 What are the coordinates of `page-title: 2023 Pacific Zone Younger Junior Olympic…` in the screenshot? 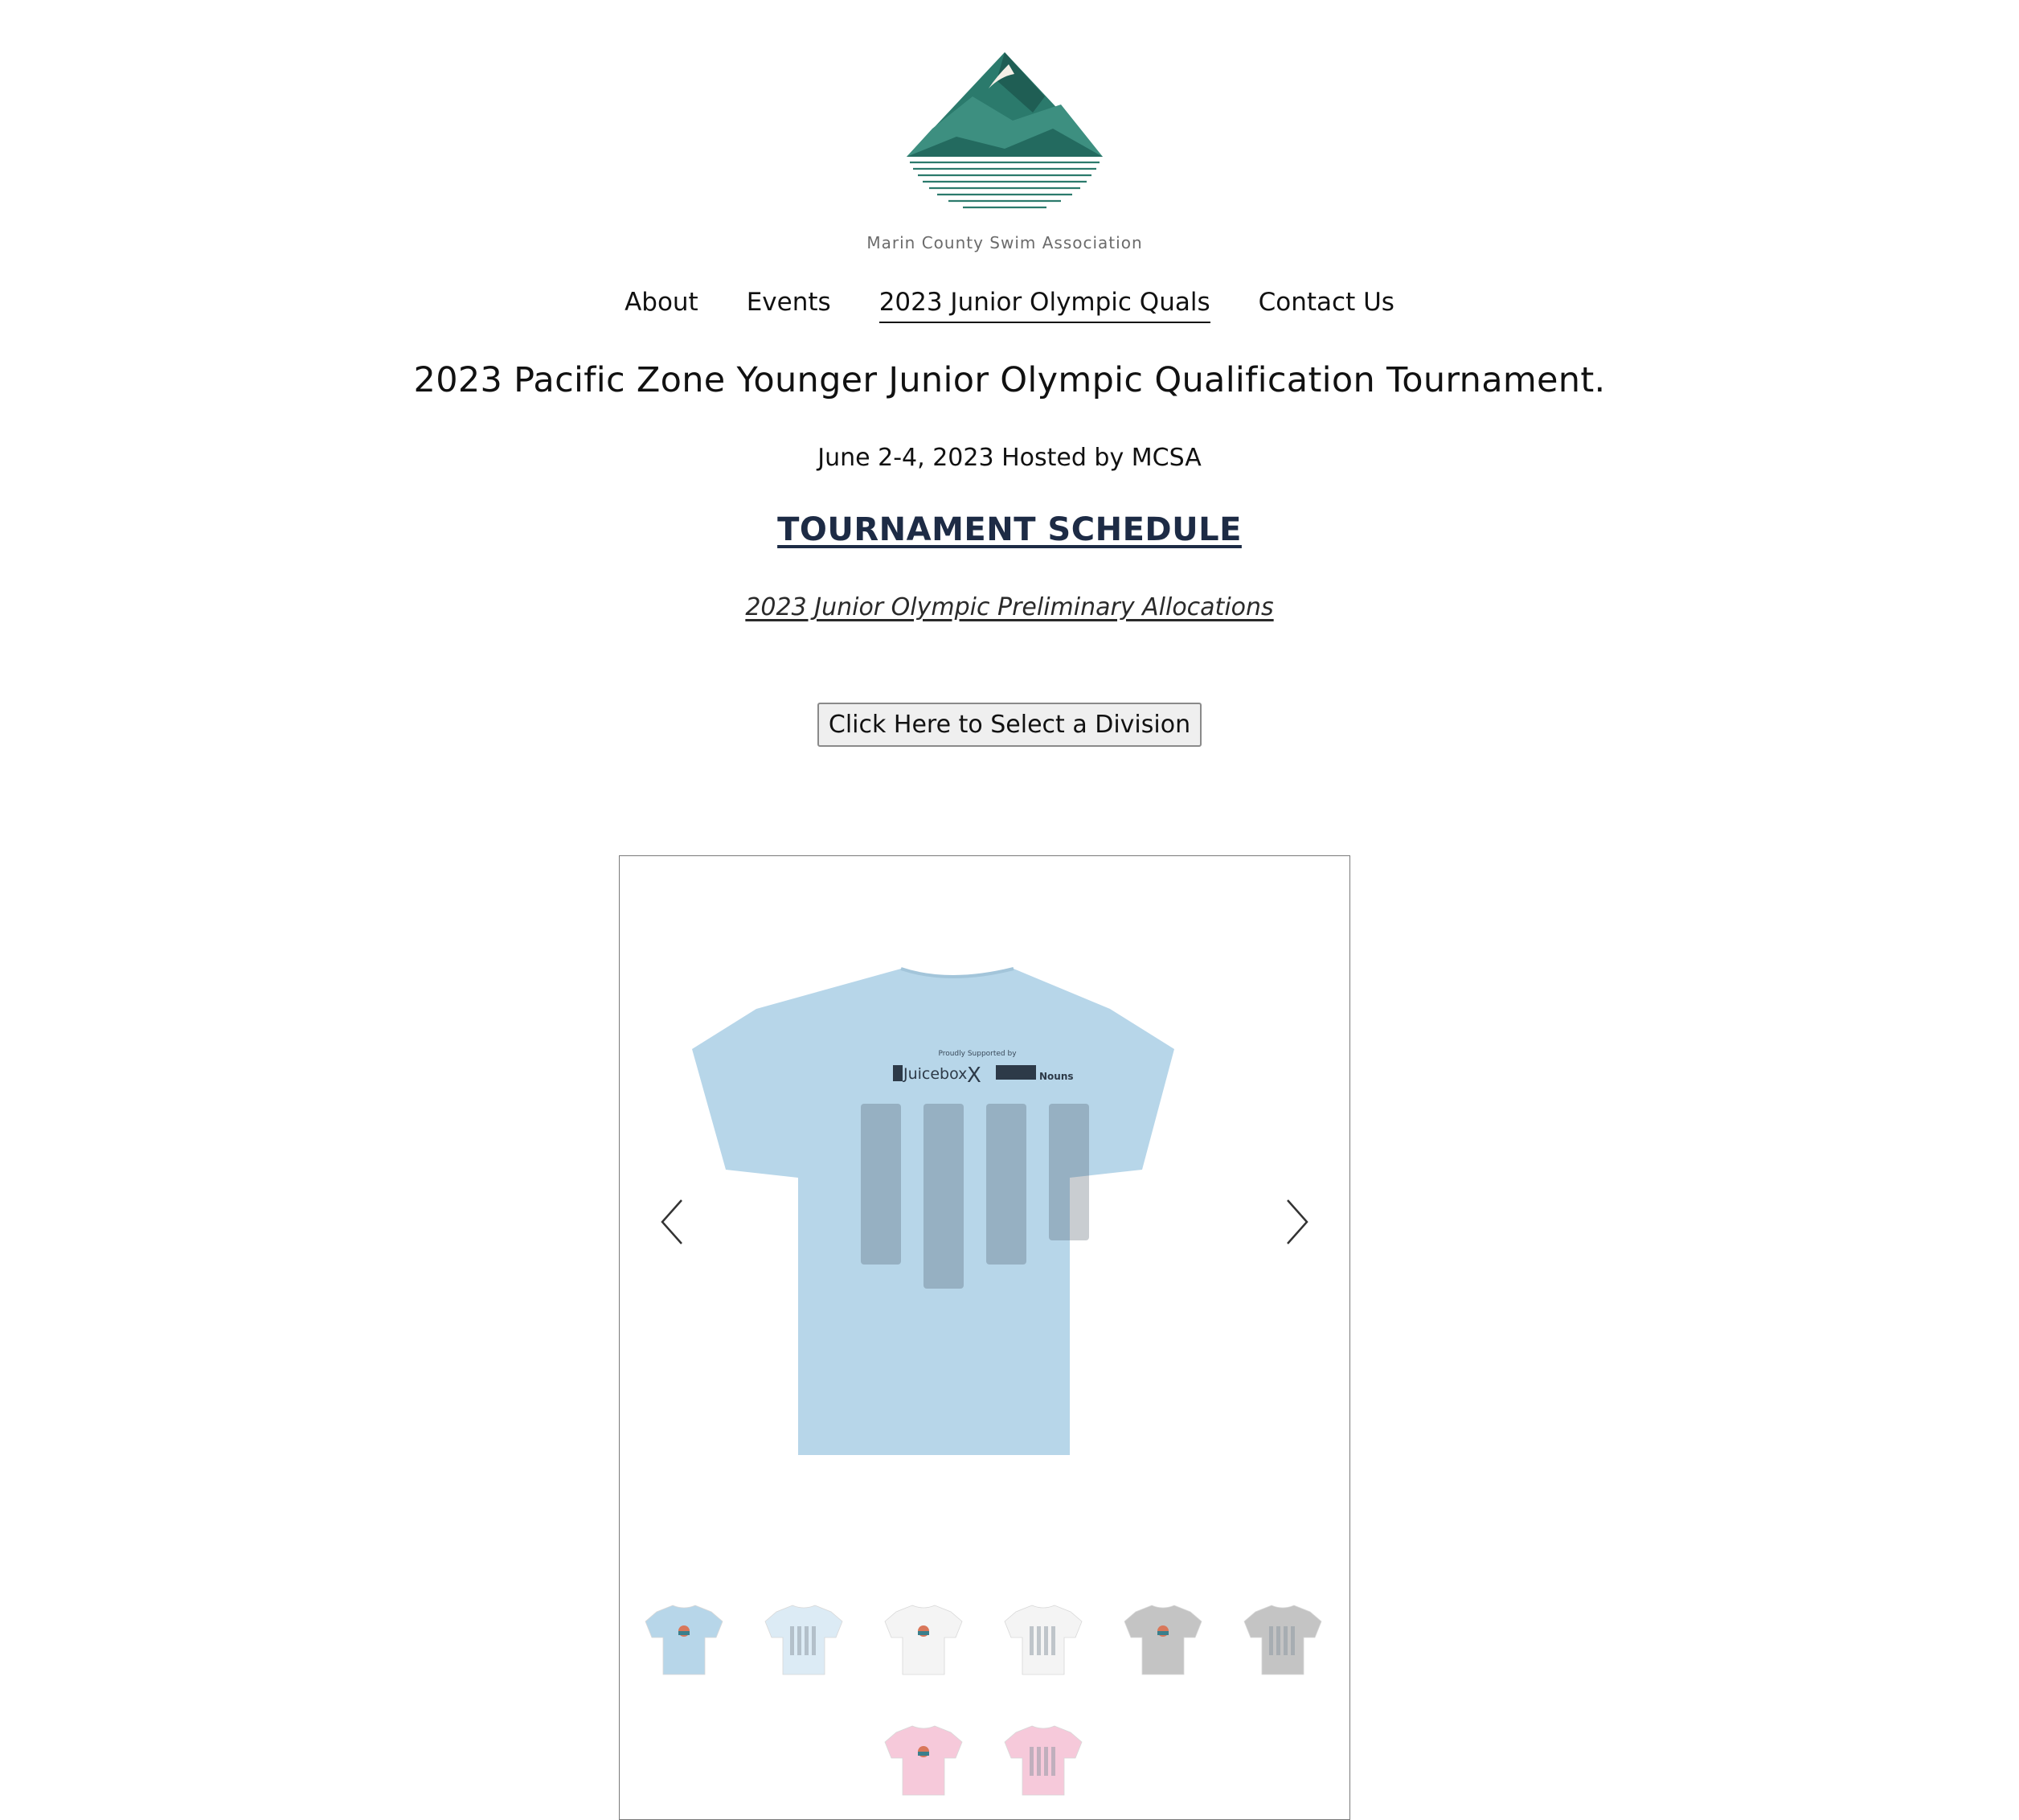 It's located at (1009, 380).